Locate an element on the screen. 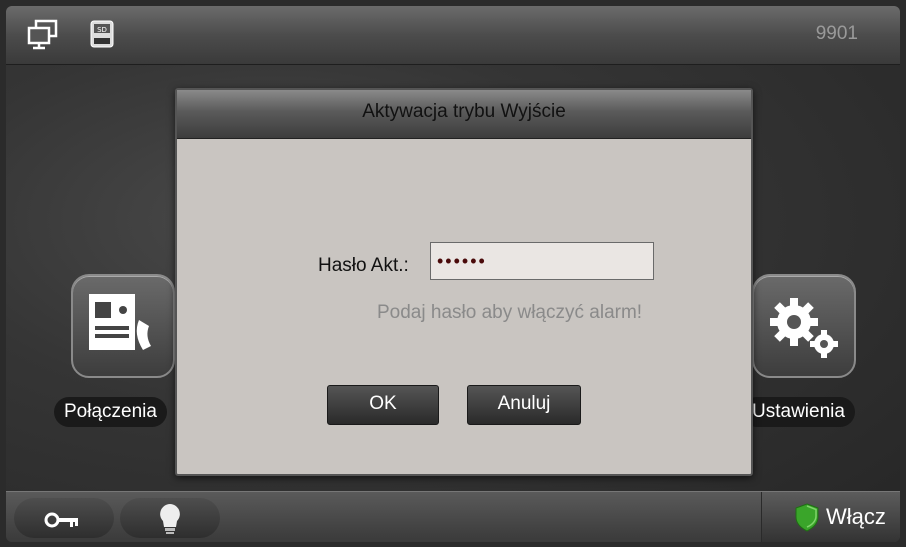 The width and height of the screenshot is (906, 547). settings-tile-label: Ustawienia is located at coordinates (798, 412).